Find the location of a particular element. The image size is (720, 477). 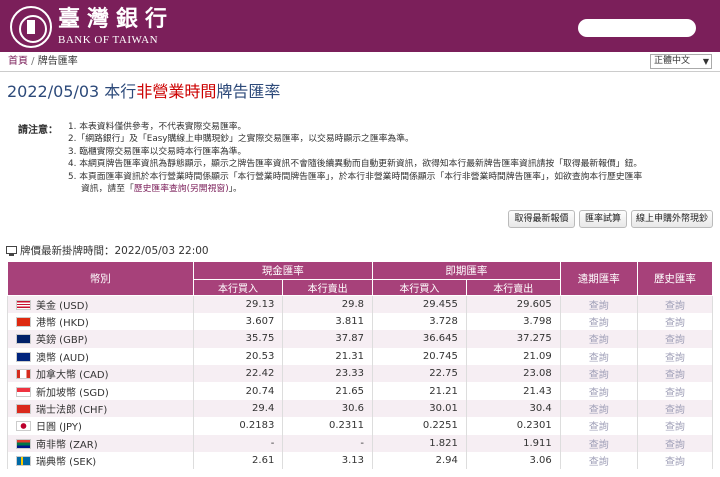

se-flag-icon is located at coordinates (23, 461).